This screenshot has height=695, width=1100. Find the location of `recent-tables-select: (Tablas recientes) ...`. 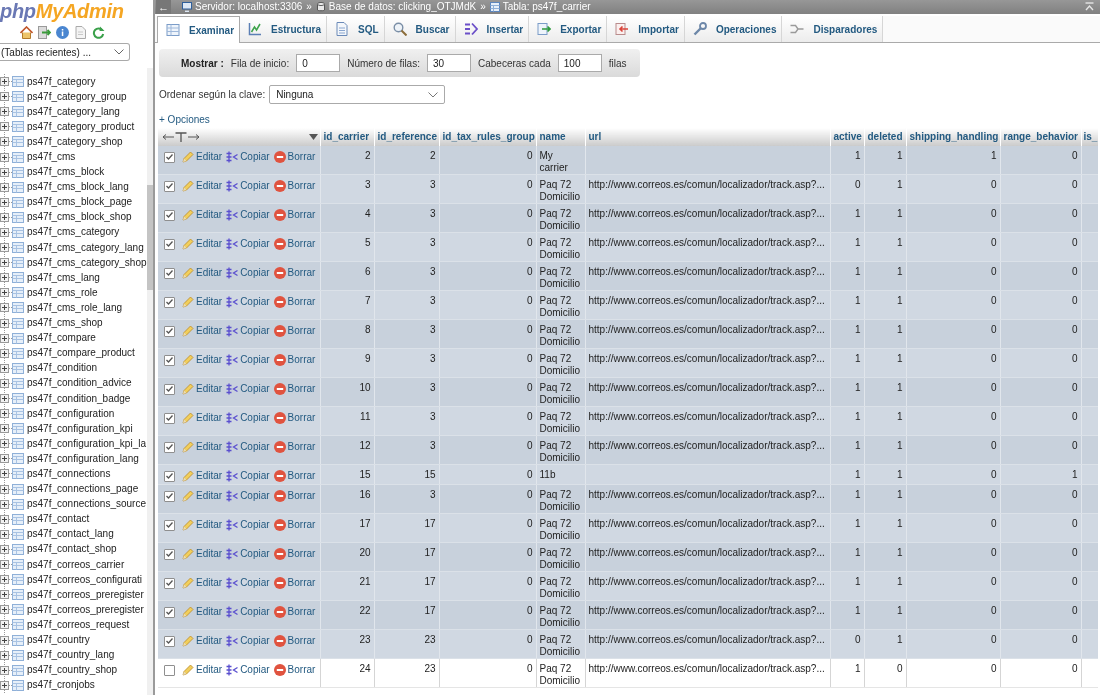

recent-tables-select: (Tablas recientes) ... is located at coordinates (65, 52).